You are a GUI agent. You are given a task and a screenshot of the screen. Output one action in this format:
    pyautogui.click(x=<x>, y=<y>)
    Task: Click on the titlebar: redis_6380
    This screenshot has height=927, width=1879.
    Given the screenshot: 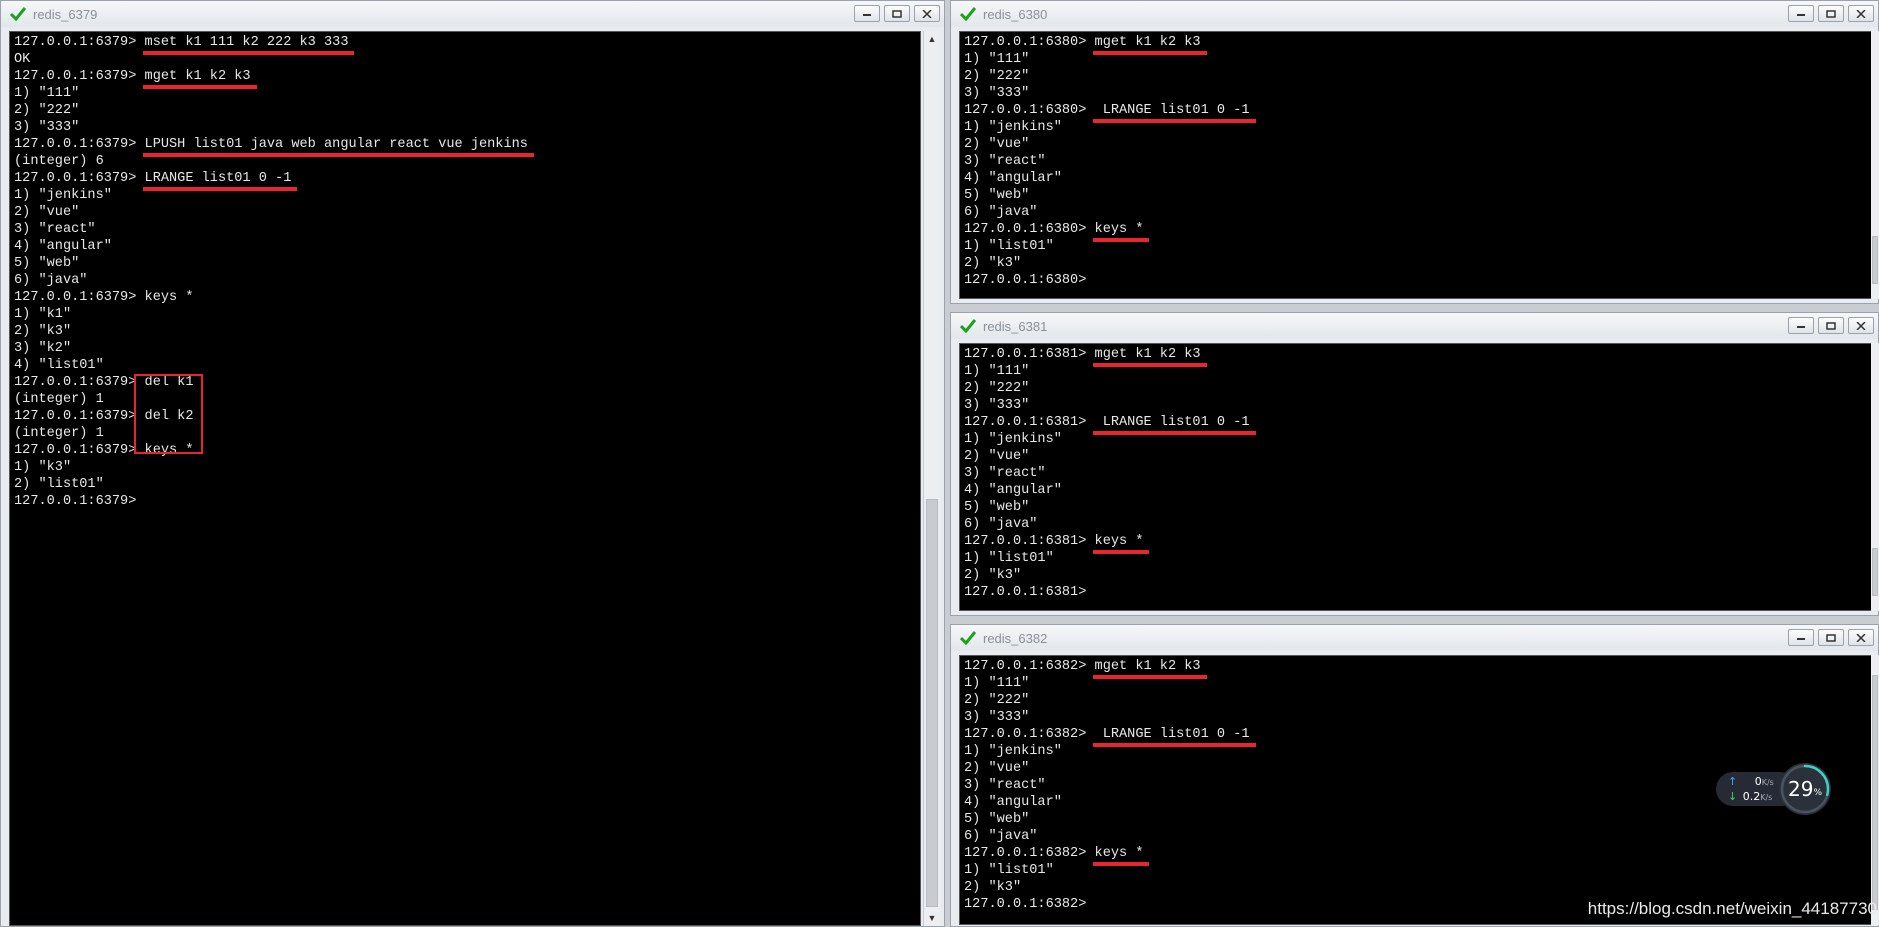 What is the action you would take?
    pyautogui.click(x=1414, y=14)
    